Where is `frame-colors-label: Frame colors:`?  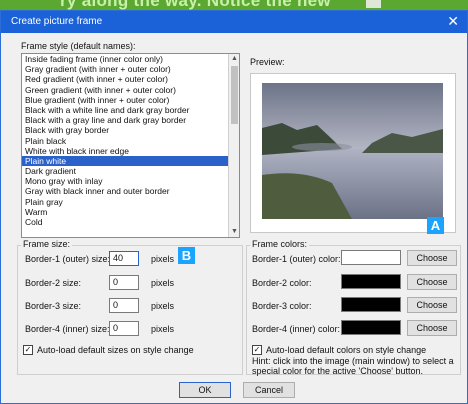
frame-colors-label: Frame colors: is located at coordinates (280, 244).